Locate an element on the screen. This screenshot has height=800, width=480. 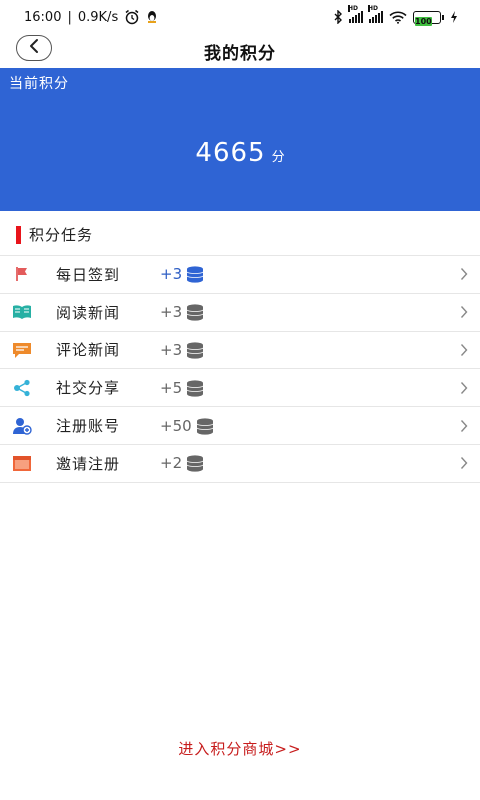
task-reward-value: +50 is located at coordinates (176, 425).